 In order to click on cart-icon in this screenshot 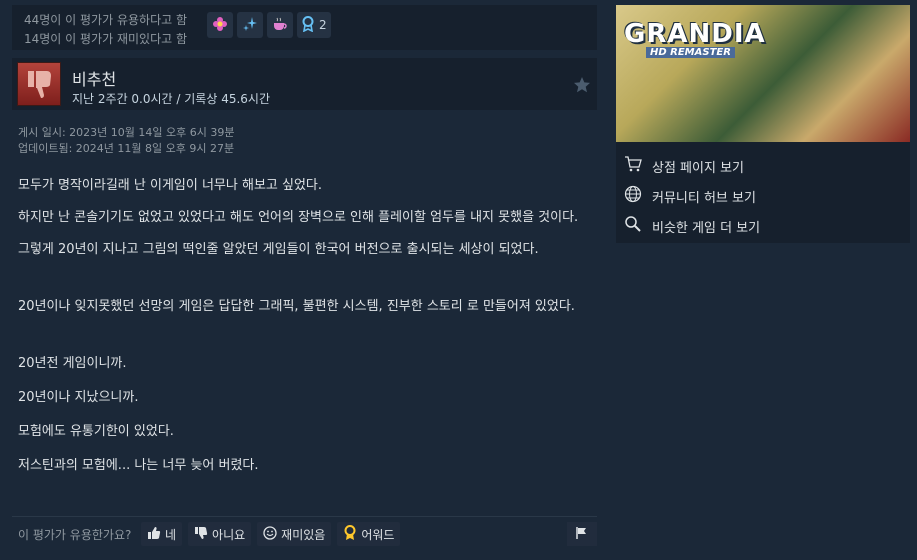, I will do `click(633, 166)`.